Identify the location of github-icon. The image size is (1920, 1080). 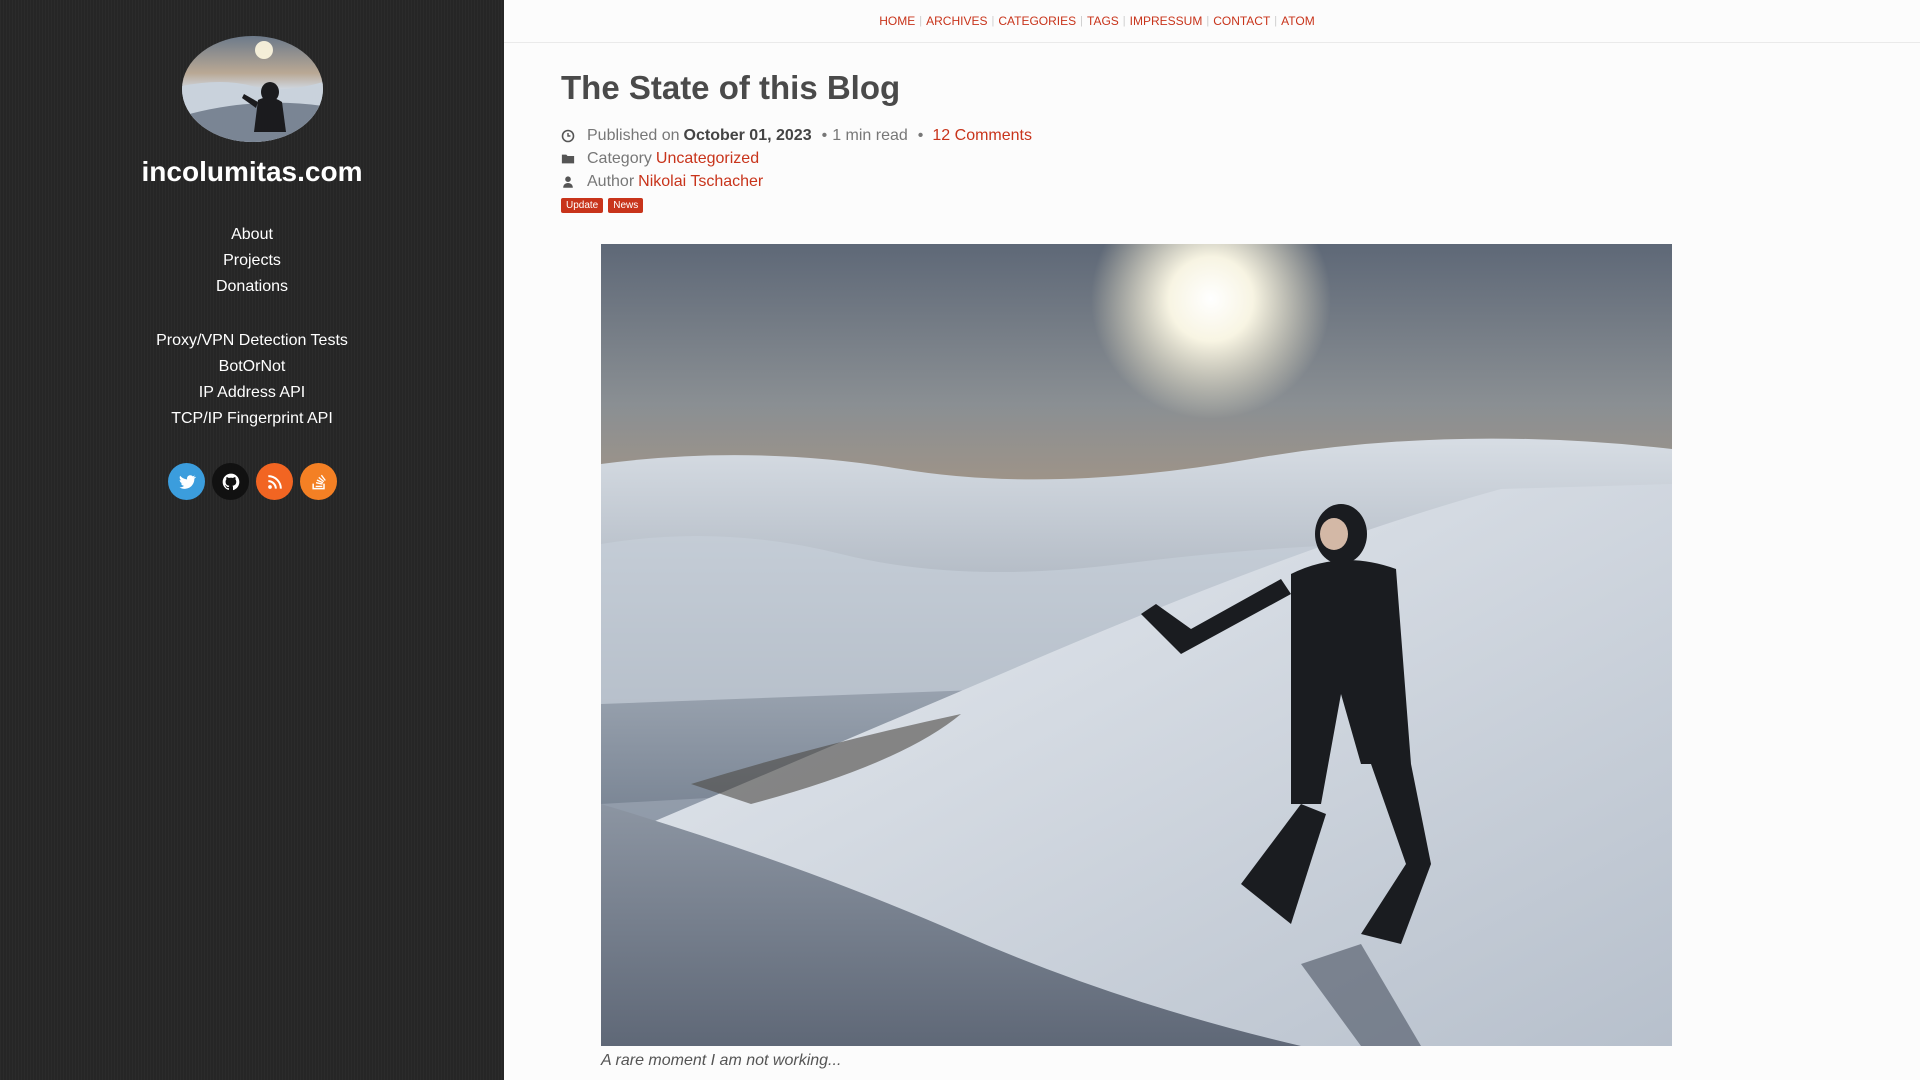
(230, 481).